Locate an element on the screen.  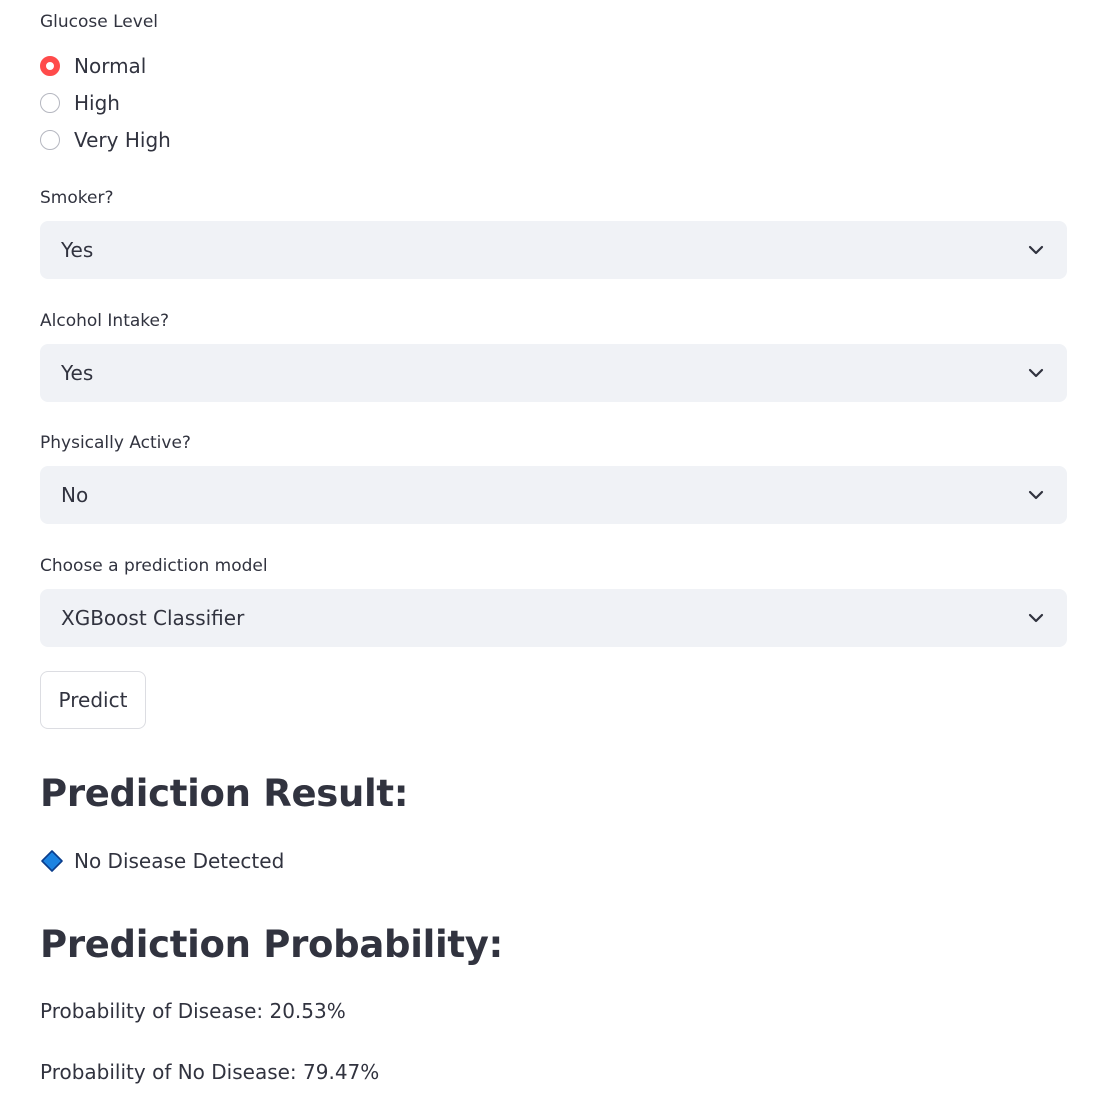
alcohol-intake-select-value: Yes is located at coordinates (77, 373).